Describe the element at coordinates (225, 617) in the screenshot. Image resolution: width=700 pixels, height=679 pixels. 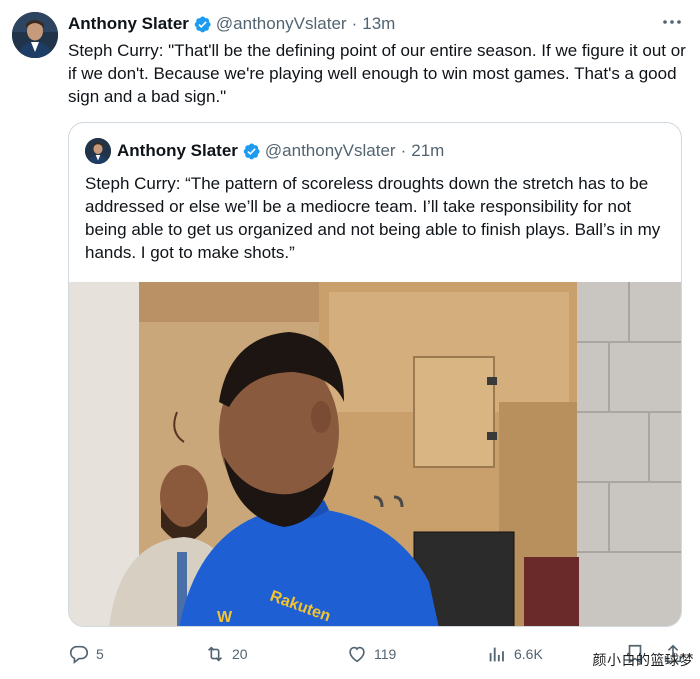
I see `svg-text: W` at that location.